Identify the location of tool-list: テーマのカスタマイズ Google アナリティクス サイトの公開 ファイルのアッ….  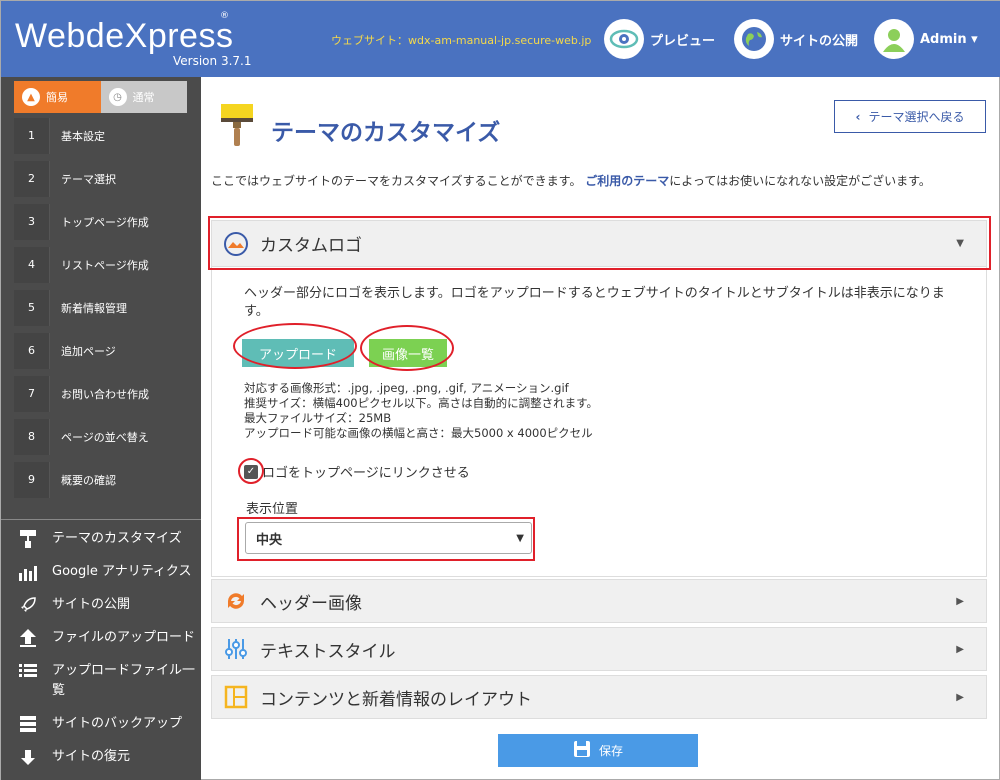
(107, 654).